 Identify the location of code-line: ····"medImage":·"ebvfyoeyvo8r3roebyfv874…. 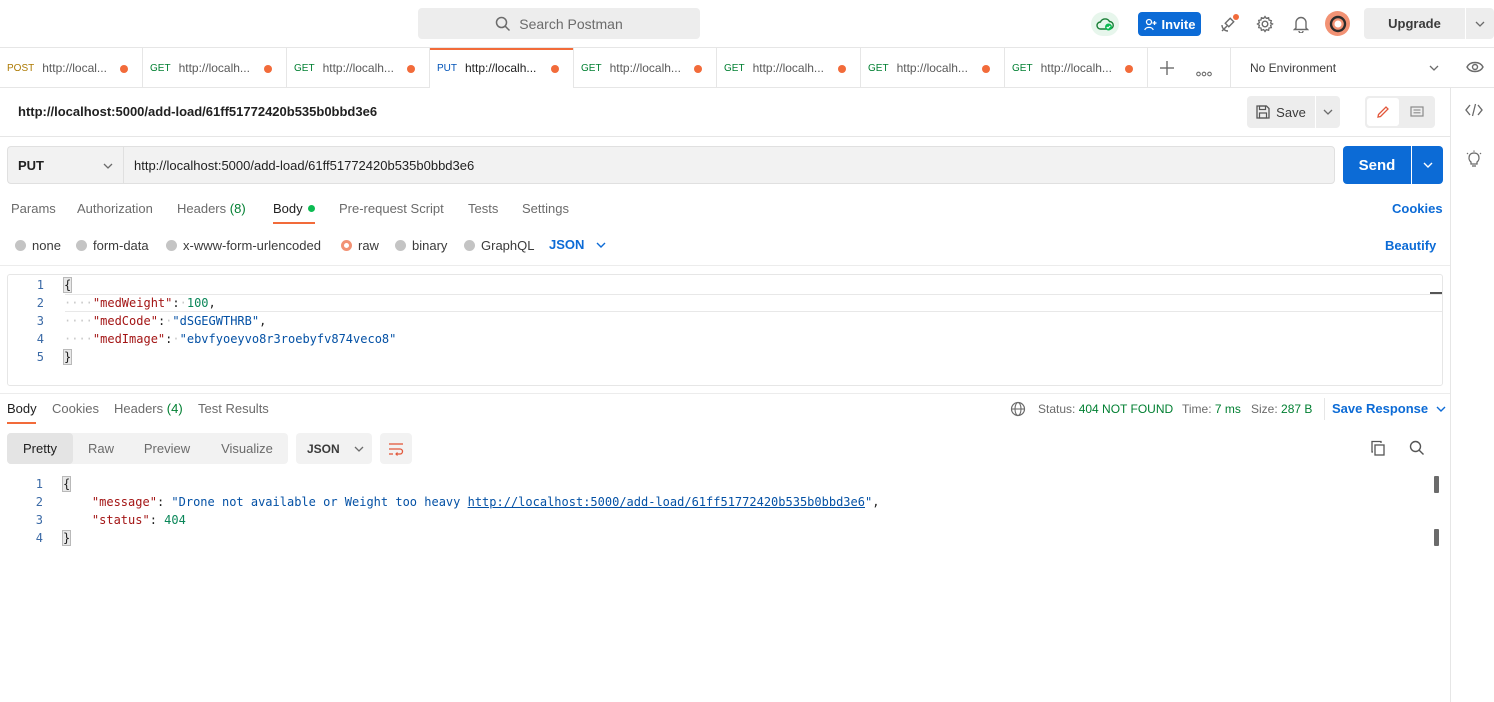
(230, 339).